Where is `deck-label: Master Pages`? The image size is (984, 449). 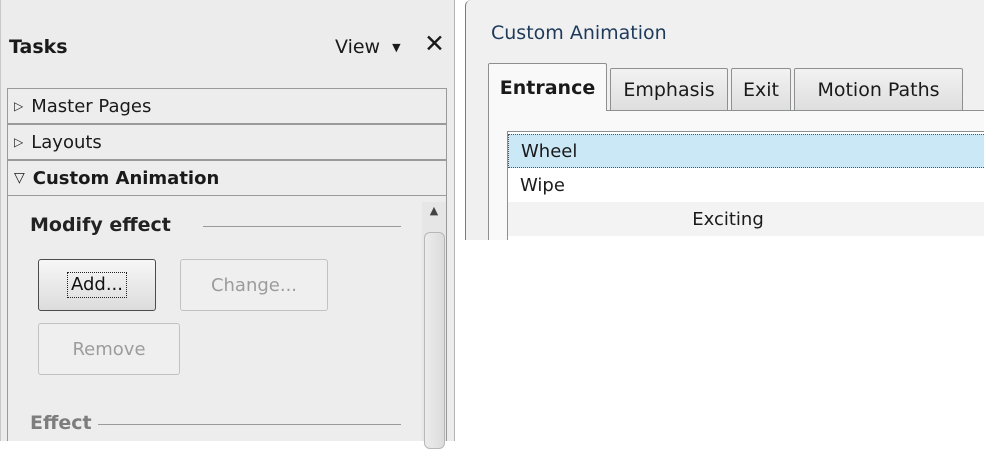 deck-label: Master Pages is located at coordinates (91, 106).